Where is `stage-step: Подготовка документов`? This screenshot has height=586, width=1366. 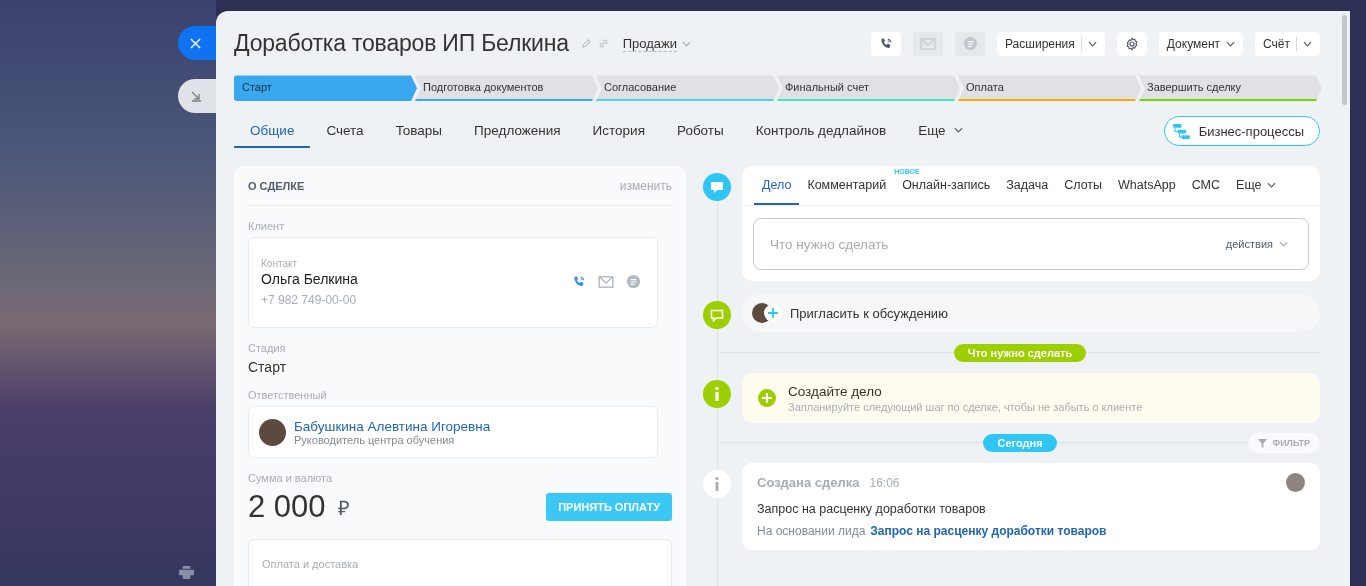 stage-step: Подготовка документов is located at coordinates (506, 88).